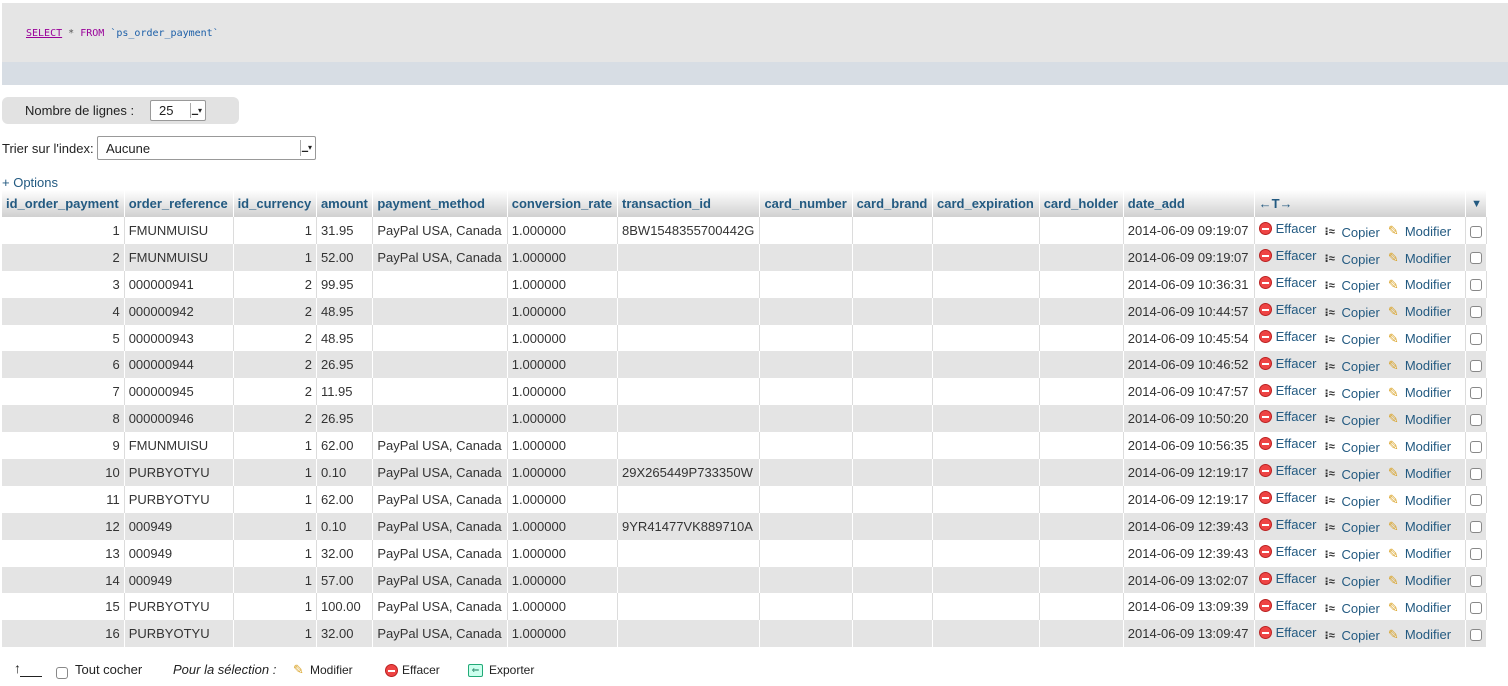  What do you see at coordinates (1189, 338) in the screenshot?
I see `cell-date-add: 2014-06-09 10:45:54` at bounding box center [1189, 338].